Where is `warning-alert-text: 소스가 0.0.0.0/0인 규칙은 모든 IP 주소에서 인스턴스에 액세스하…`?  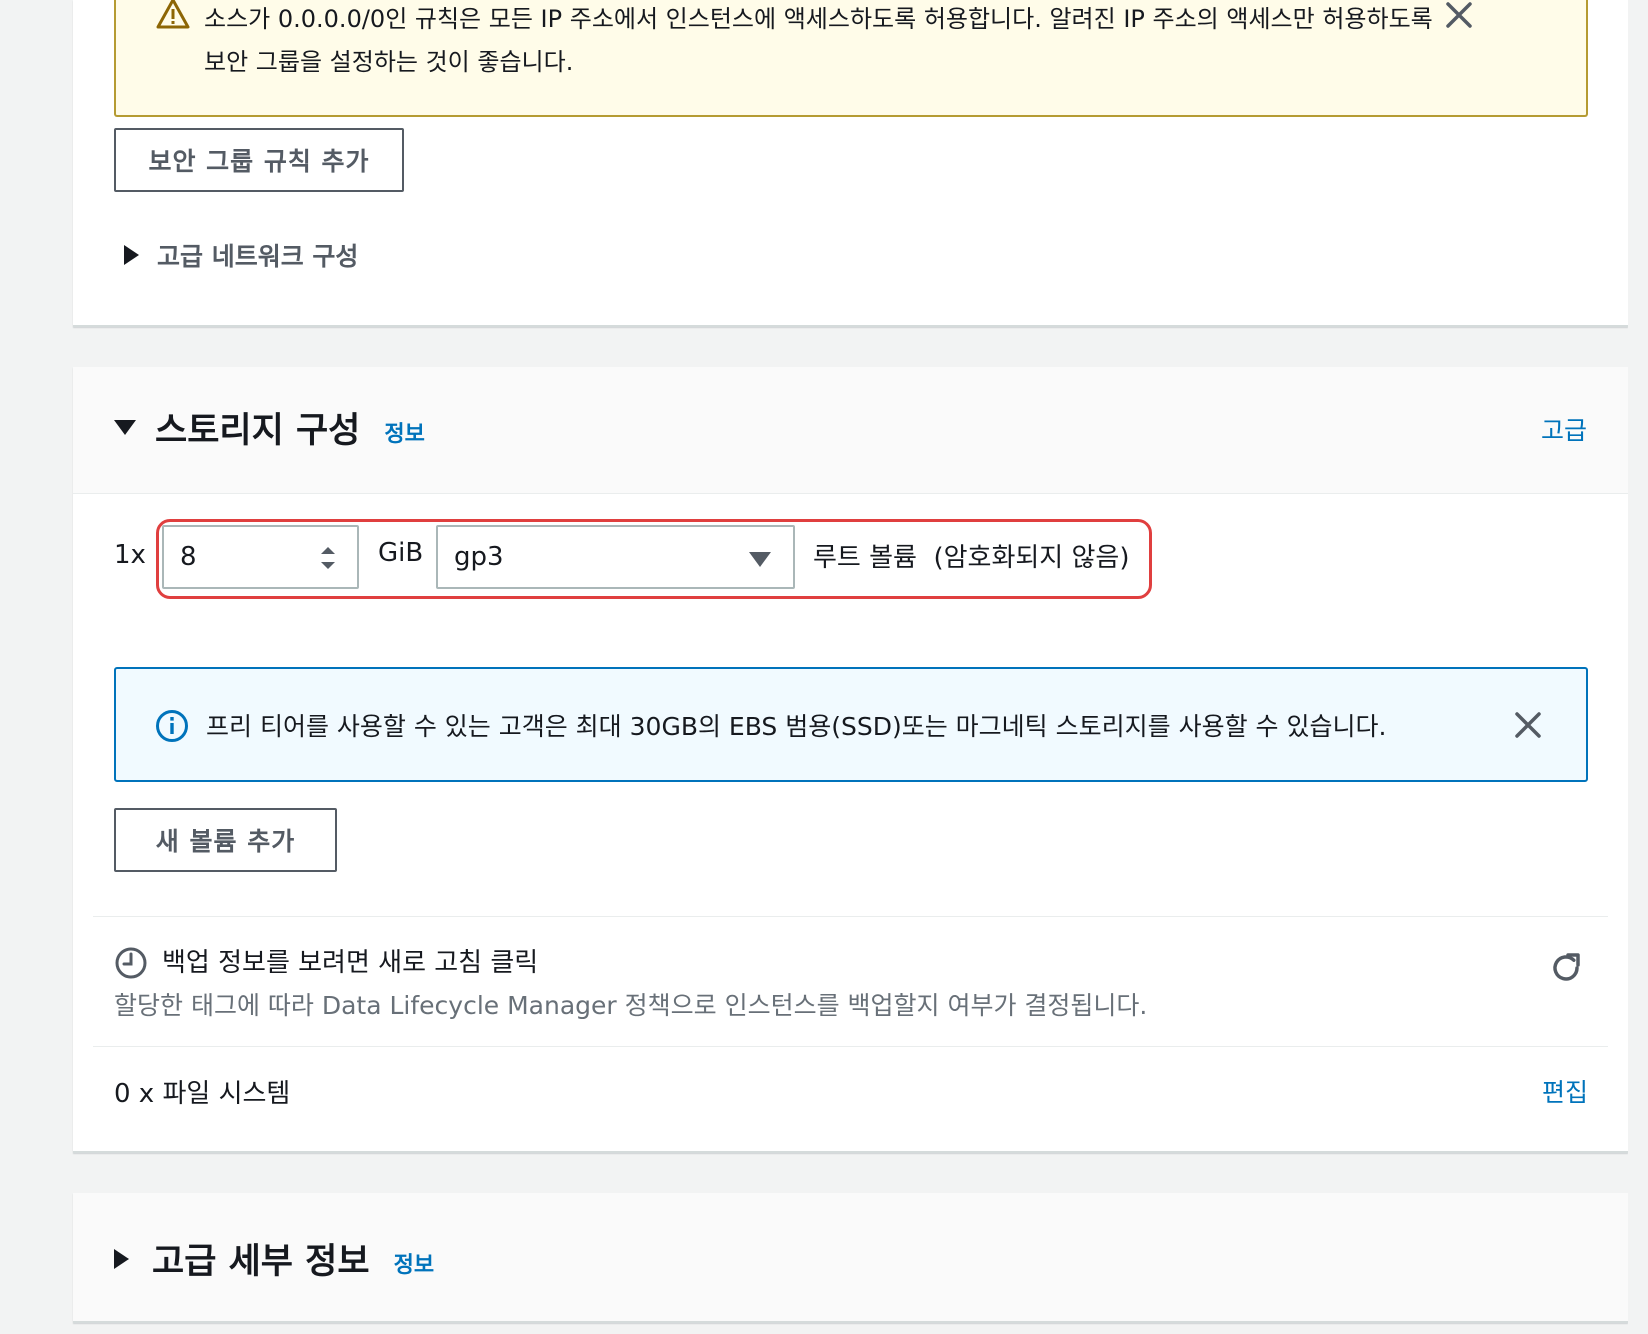
warning-alert-text: 소스가 0.0.0.0/0인 규칙은 모든 IP 주소에서 인스턴스에 액세스하… is located at coordinates (818, 40).